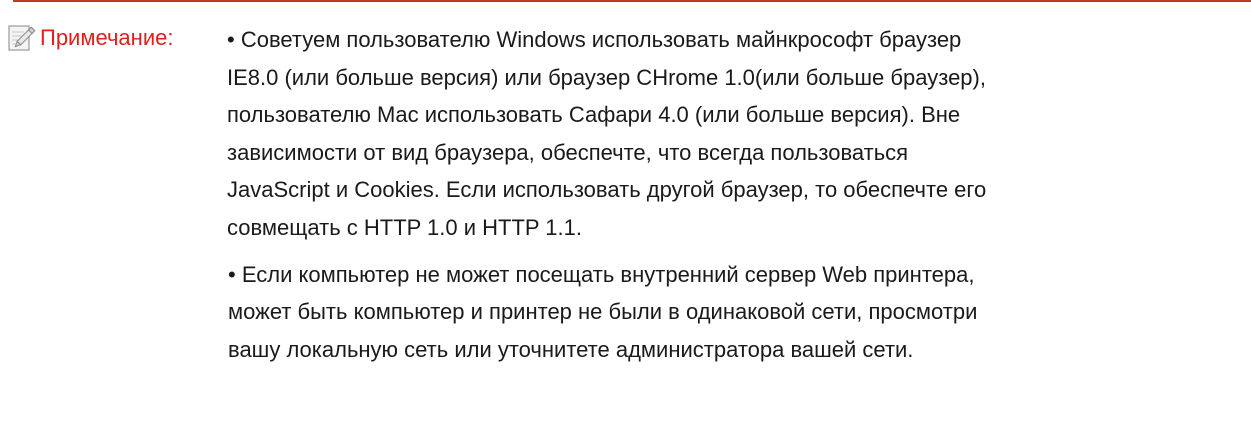 The width and height of the screenshot is (1251, 439). I want to click on note-label: Примечание:, so click(107, 37).